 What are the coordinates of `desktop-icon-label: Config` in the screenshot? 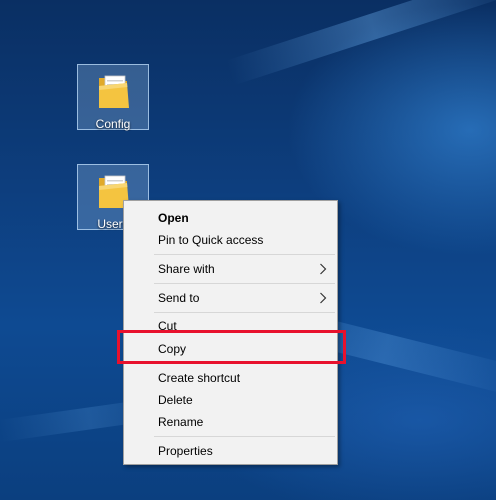 It's located at (113, 124).